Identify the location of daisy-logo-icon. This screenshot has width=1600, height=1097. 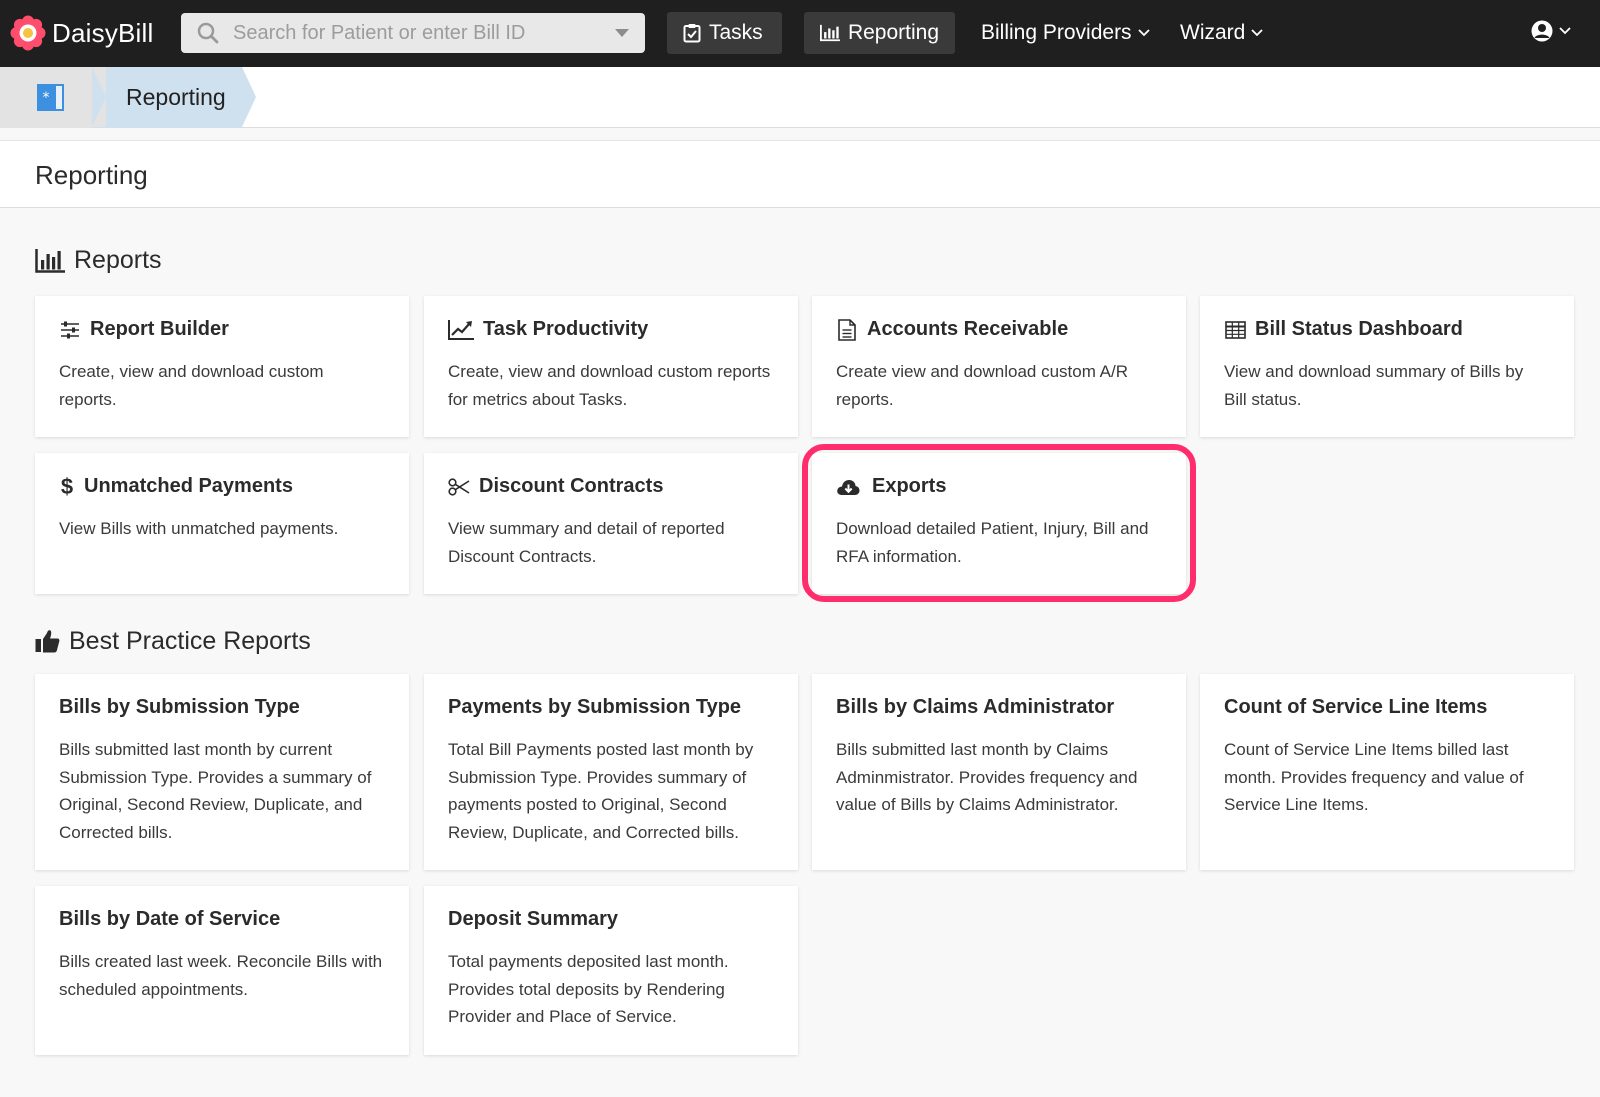
(28, 33).